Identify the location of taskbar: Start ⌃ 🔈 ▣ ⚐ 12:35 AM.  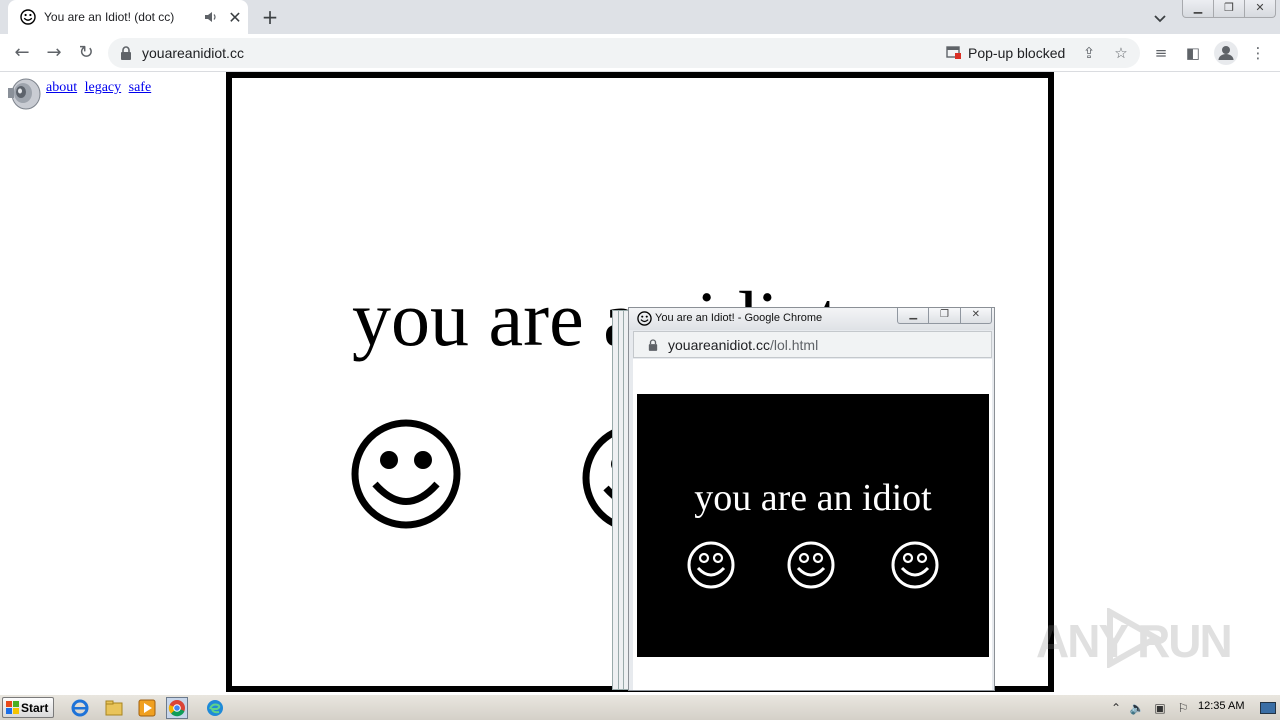
(640, 707).